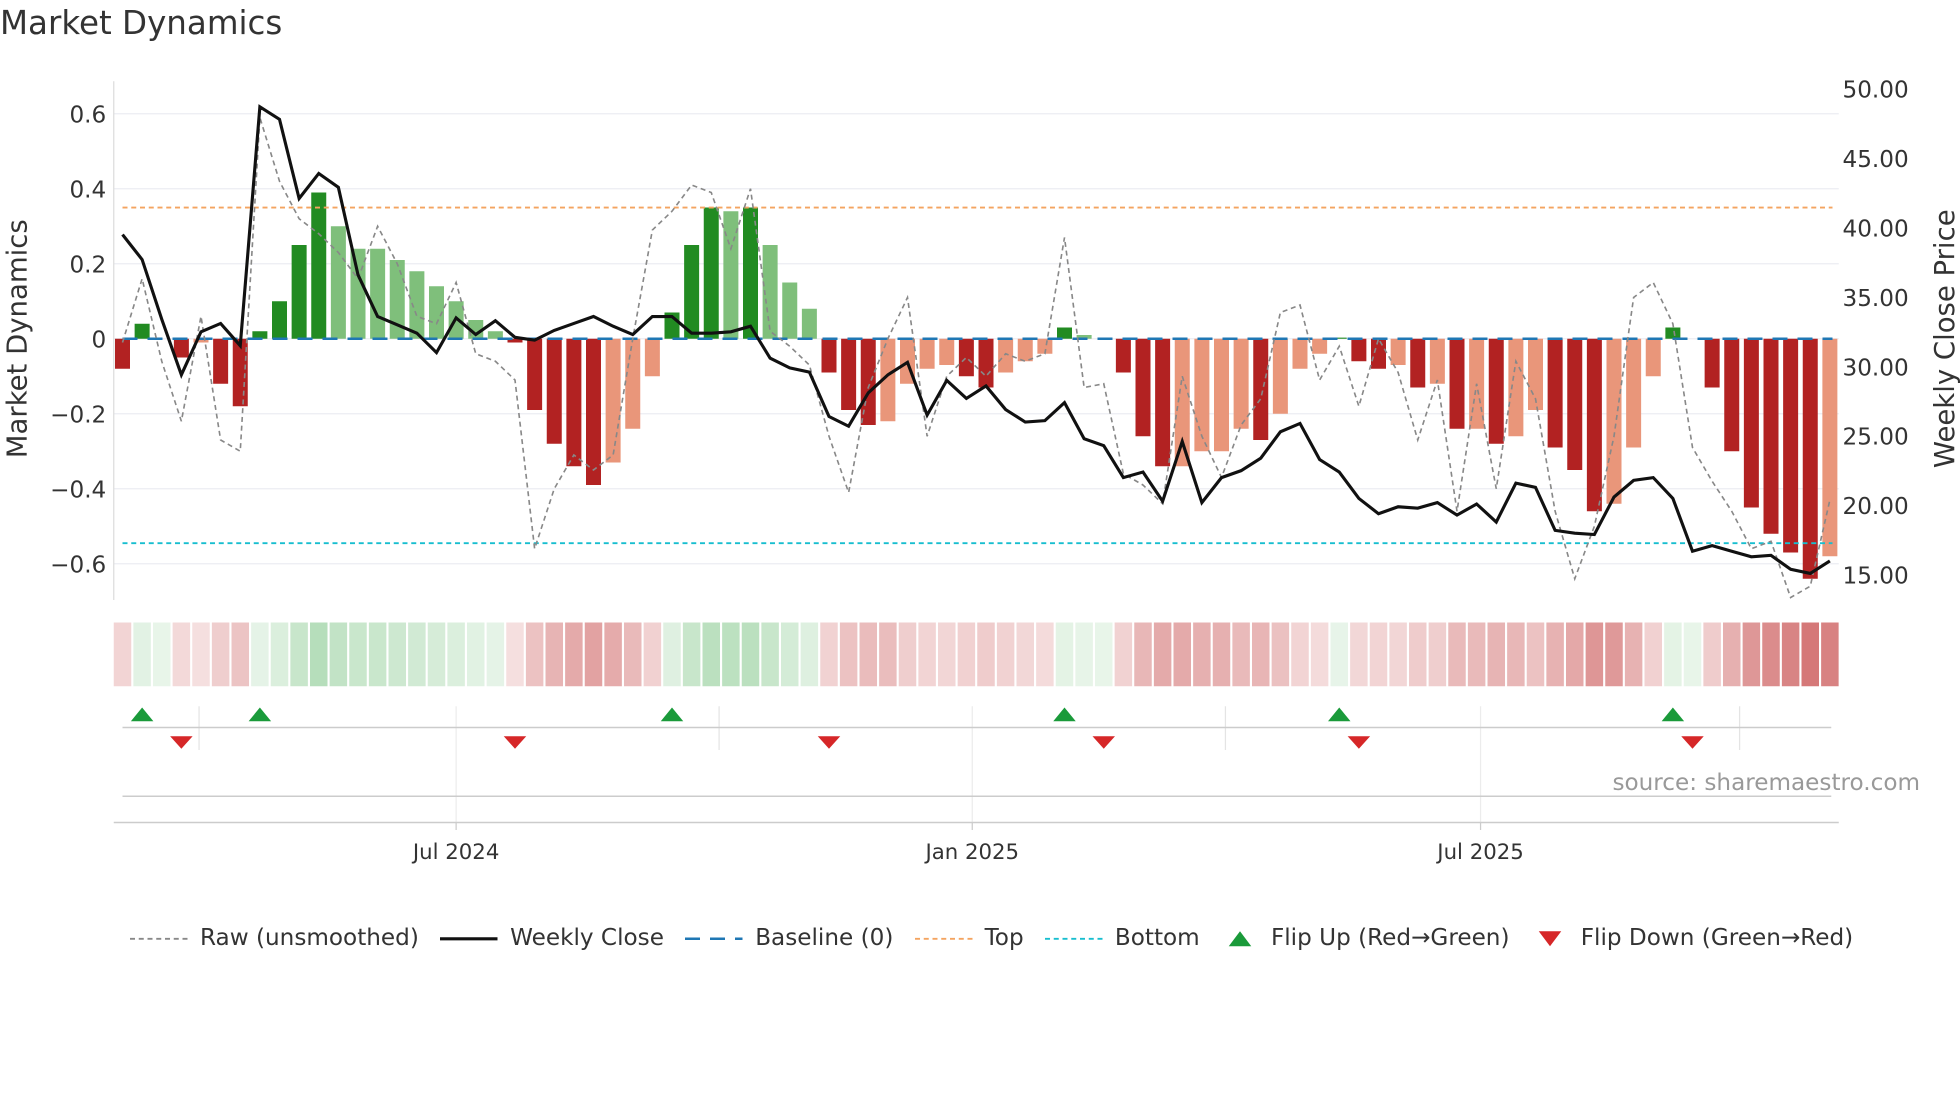  Describe the element at coordinates (309, 938) in the screenshot. I see `legend-label: Raw (unsmoothed)` at that location.